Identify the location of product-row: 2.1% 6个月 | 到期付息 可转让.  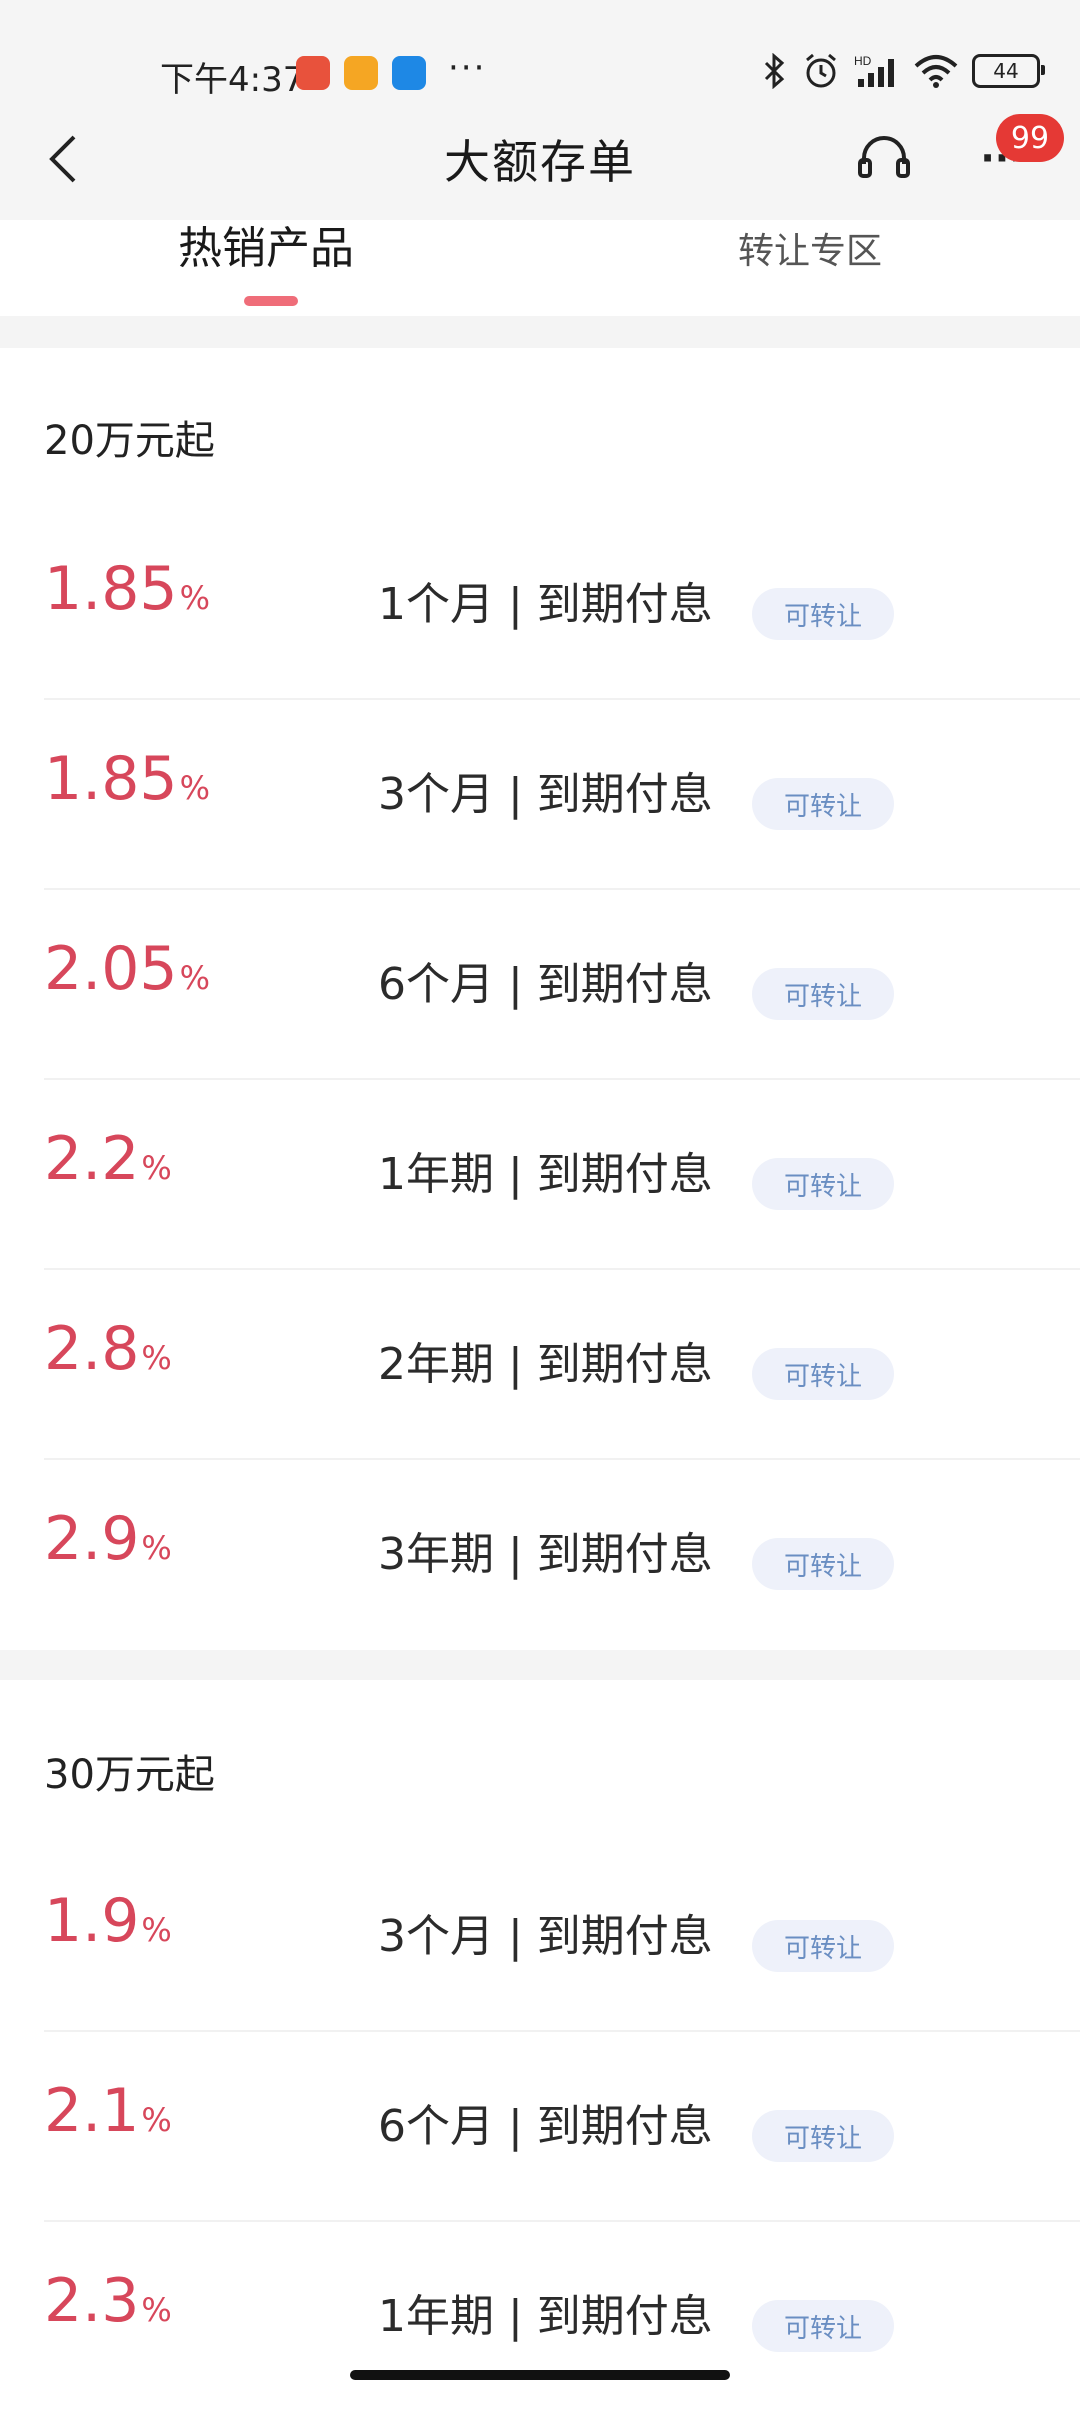
(540, 2127).